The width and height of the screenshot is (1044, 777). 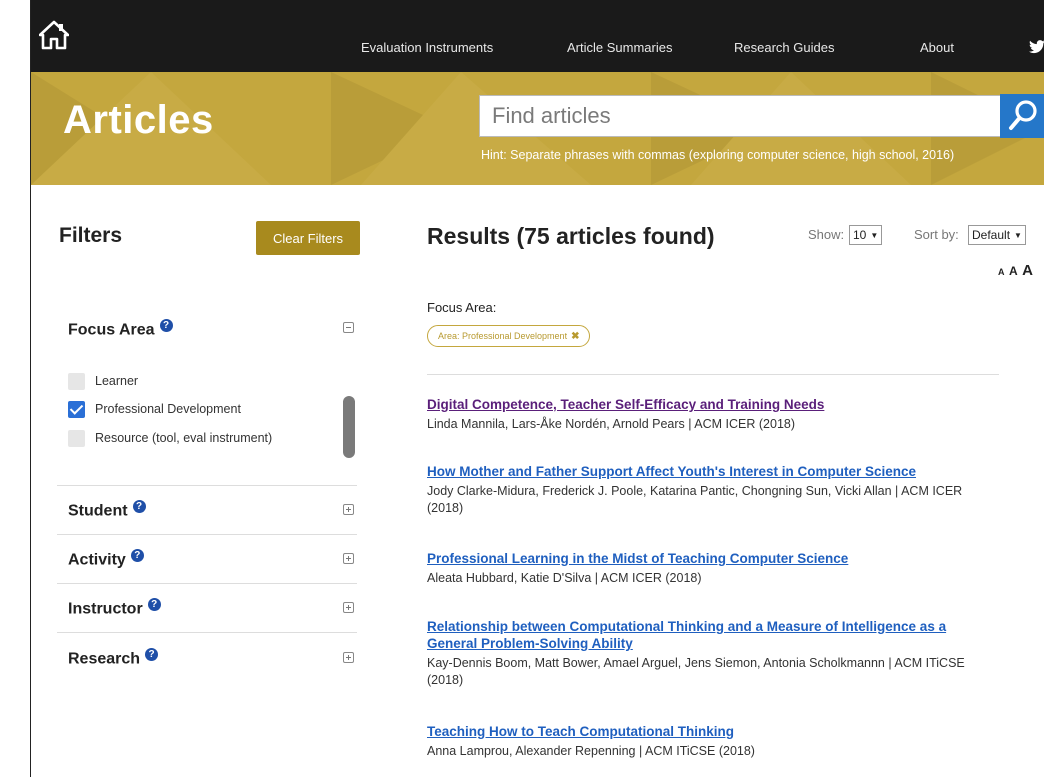 What do you see at coordinates (575, 336) in the screenshot?
I see `close-icon: ✖` at bounding box center [575, 336].